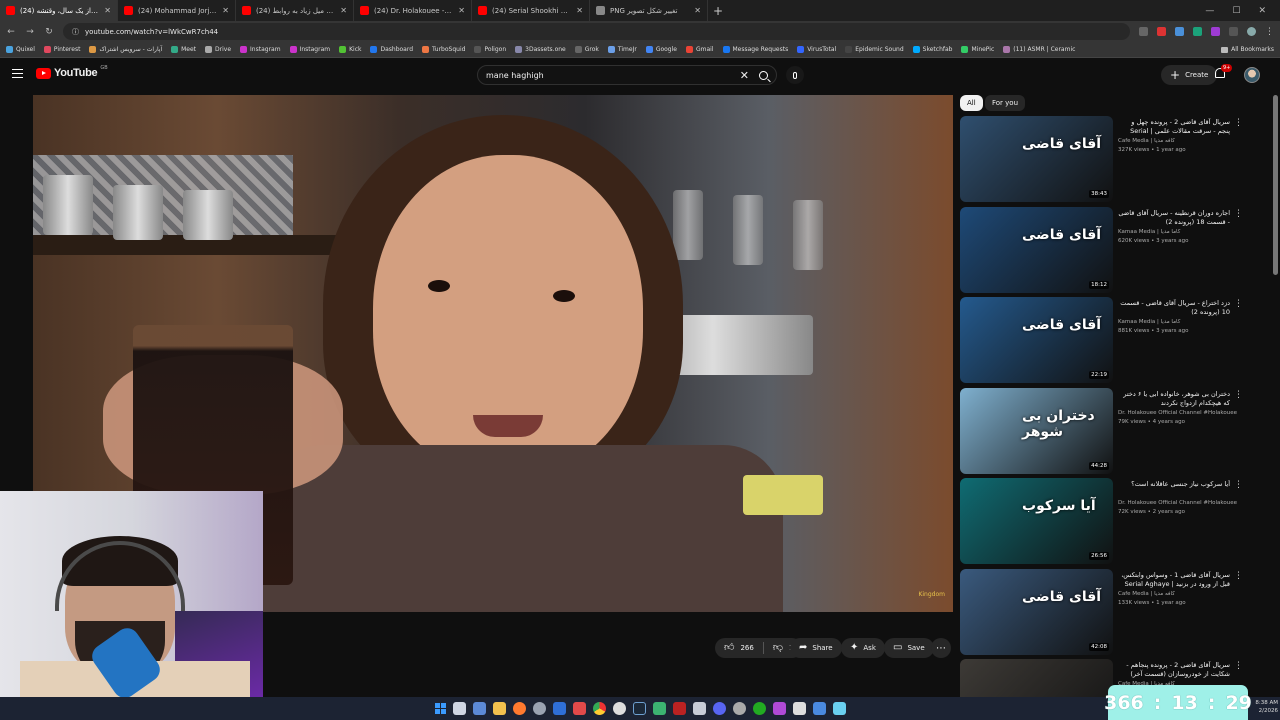 The width and height of the screenshot is (1280, 720). Describe the element at coordinates (639, 708) in the screenshot. I see `steam-icon` at that location.